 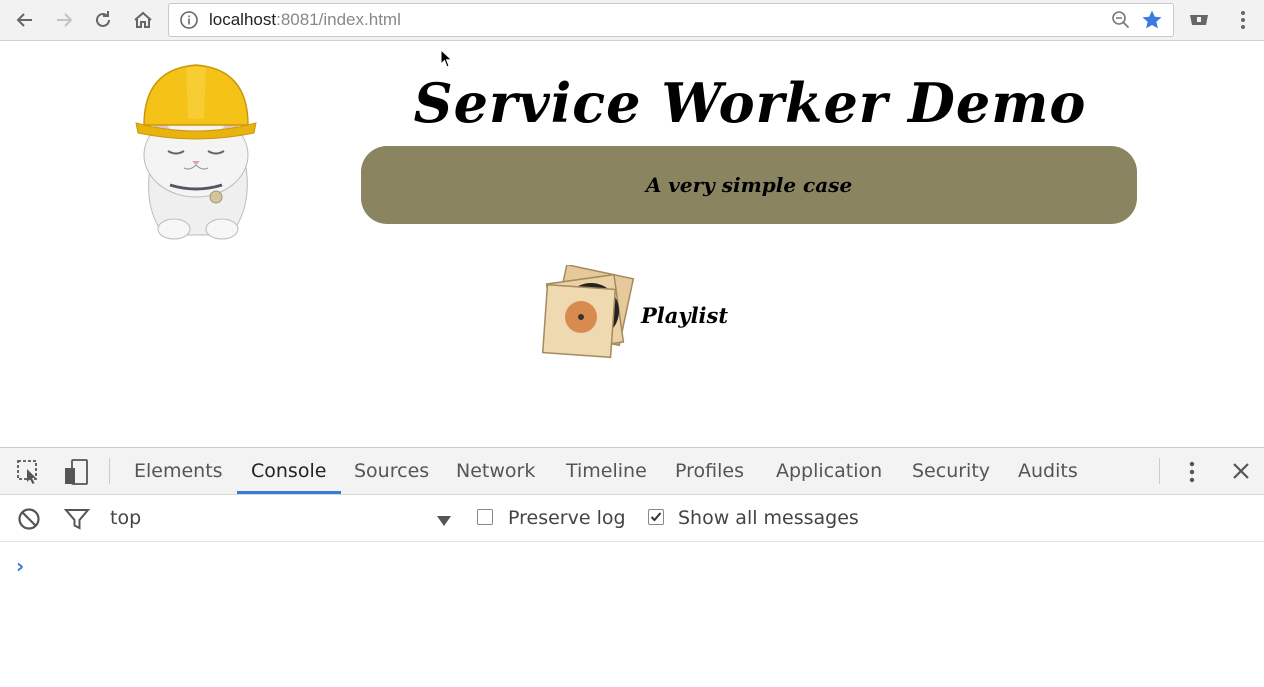 I want to click on page-subtitle: A very simple case, so click(x=749, y=185).